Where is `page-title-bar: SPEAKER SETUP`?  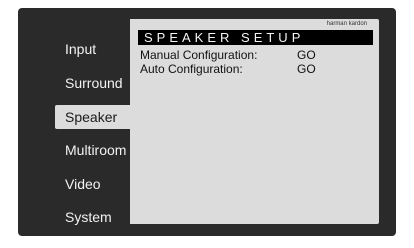
page-title-bar: SPEAKER SETUP is located at coordinates (255, 37).